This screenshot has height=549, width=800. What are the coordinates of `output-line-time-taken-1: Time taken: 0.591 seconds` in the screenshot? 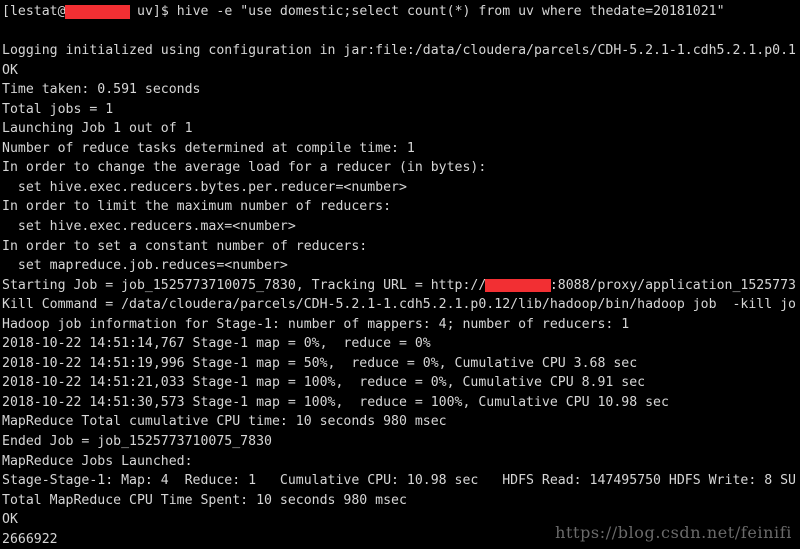 It's located at (101, 90).